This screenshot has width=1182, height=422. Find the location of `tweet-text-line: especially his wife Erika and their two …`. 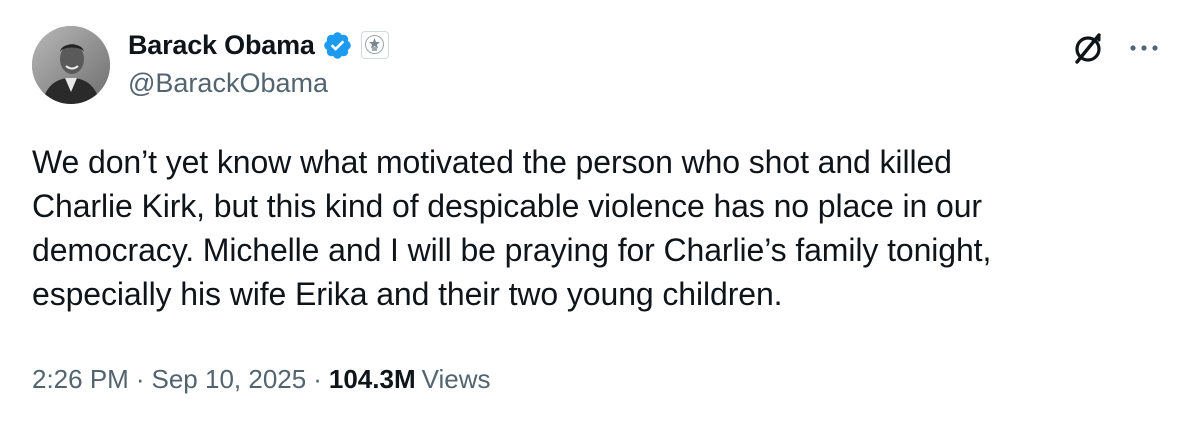

tweet-text-line: especially his wife Erika and their two … is located at coordinates (407, 294).